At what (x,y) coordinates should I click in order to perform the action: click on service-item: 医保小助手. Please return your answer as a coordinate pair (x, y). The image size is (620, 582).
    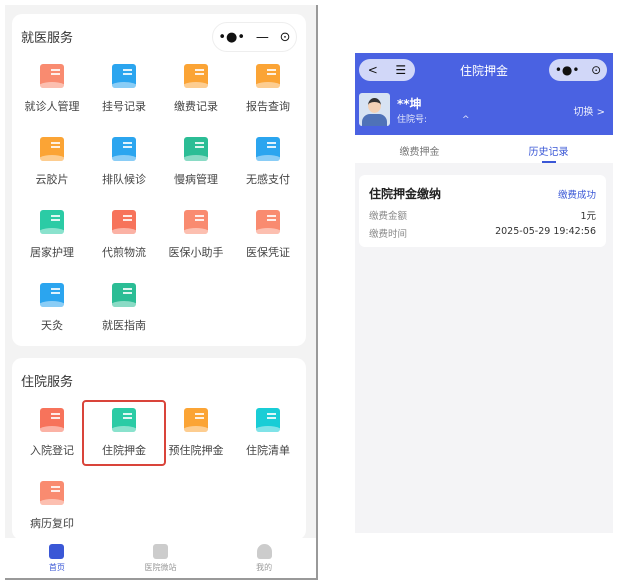
    Looking at the image, I should click on (196, 246).